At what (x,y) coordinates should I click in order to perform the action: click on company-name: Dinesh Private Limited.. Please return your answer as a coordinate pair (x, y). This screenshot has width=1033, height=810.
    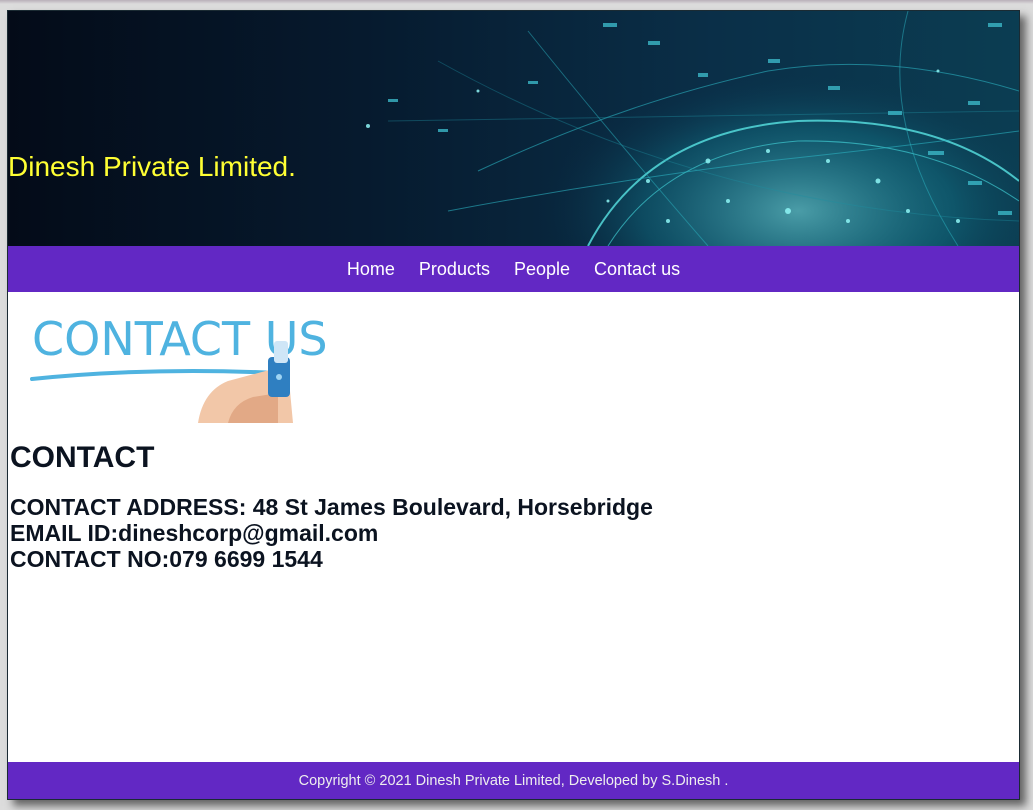
    Looking at the image, I should click on (152, 166).